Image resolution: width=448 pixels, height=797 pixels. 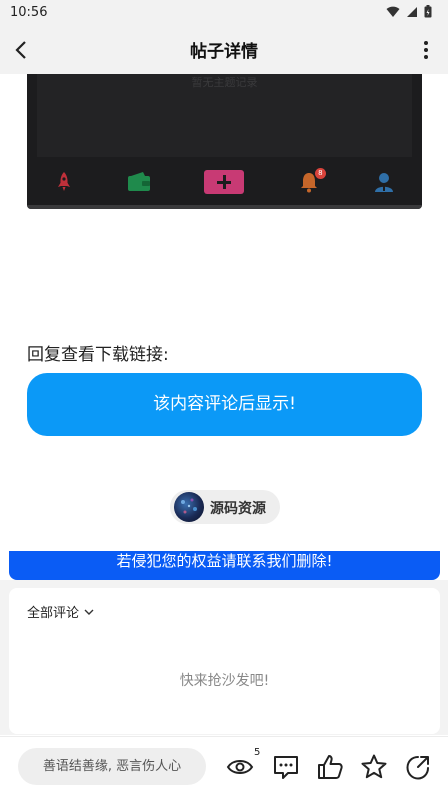 I want to click on signal-icon, so click(x=412, y=11).